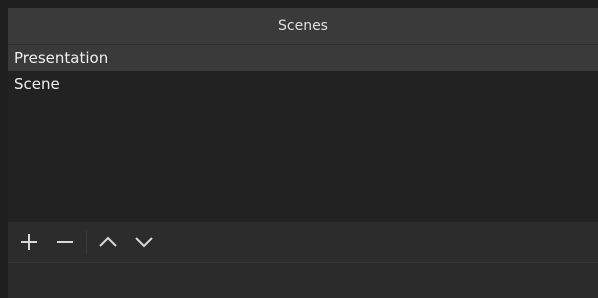 The height and width of the screenshot is (298, 598). I want to click on scene-item-scene: Scene, so click(303, 84).